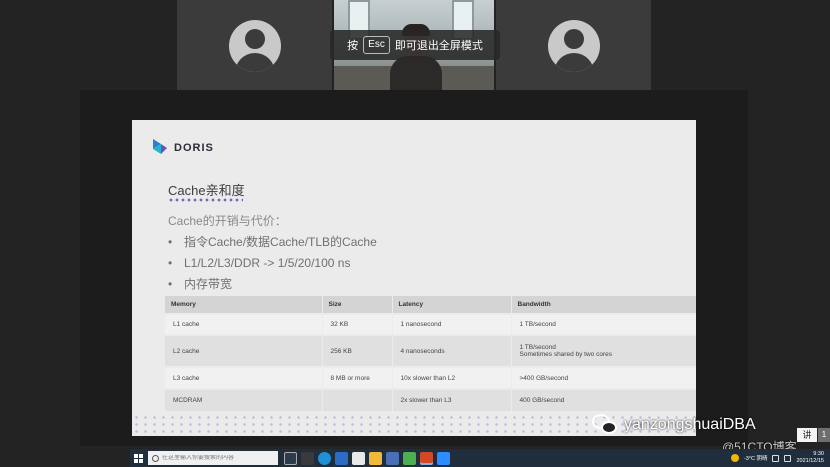 The width and height of the screenshot is (830, 467). I want to click on task-view-icon, so click(290, 458).